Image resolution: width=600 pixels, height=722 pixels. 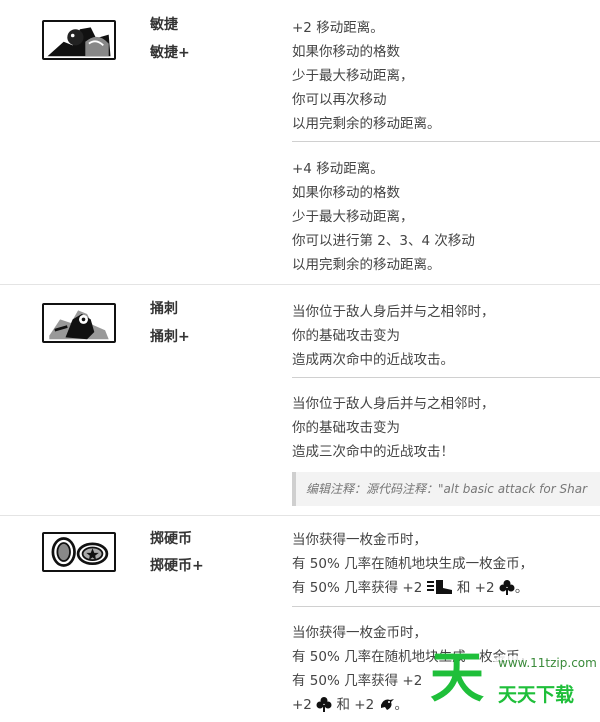 What do you see at coordinates (177, 566) in the screenshot?
I see `skill-name-plus: 掷硬币+` at bounding box center [177, 566].